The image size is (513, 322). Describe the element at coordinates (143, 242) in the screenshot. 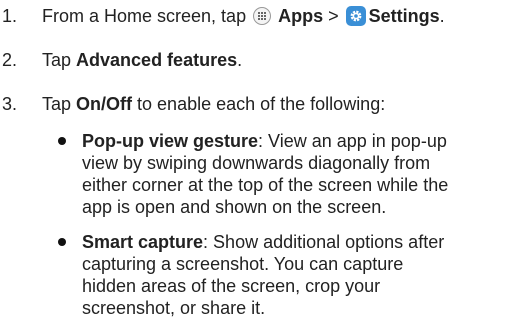

I see `bullet-title: Smart capture` at that location.